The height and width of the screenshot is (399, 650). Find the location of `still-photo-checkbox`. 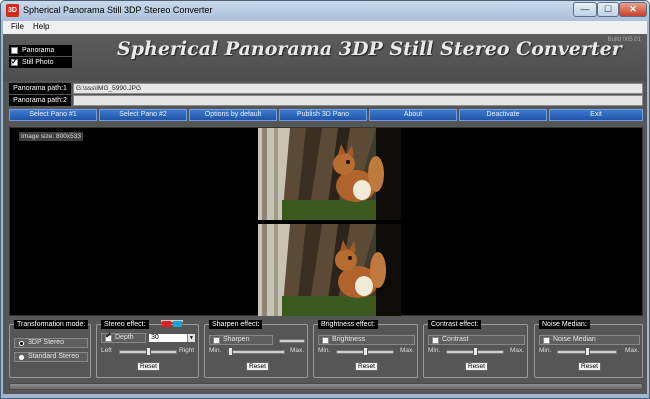

still-photo-checkbox is located at coordinates (14, 61).